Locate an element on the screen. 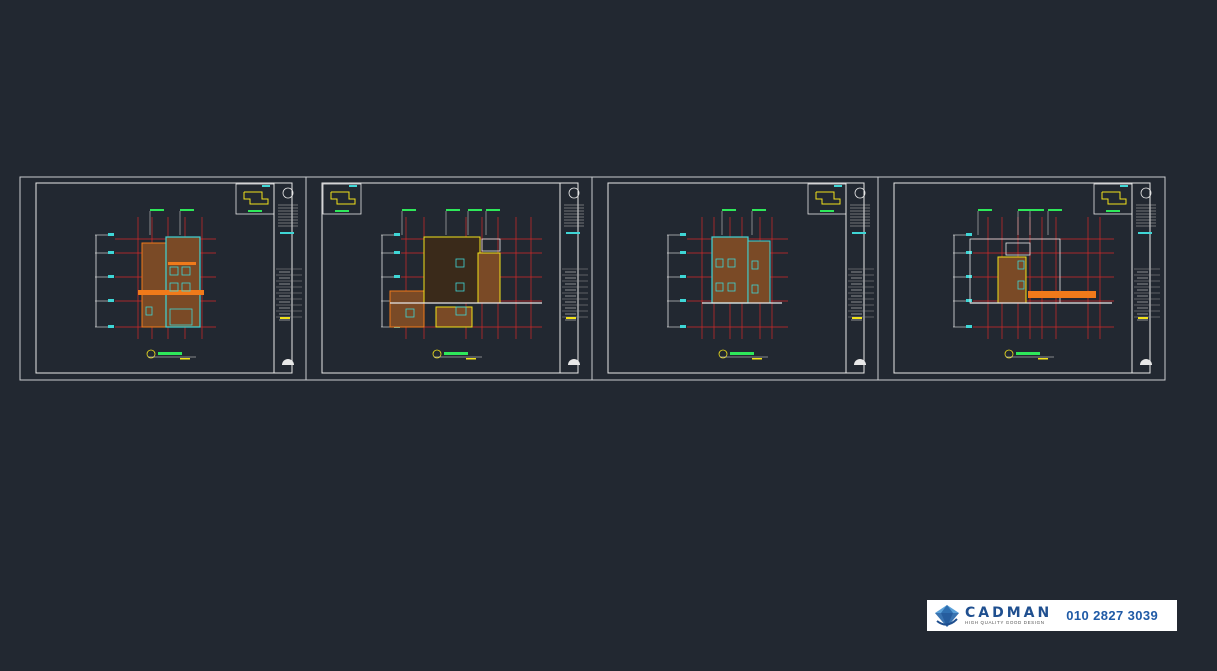 This screenshot has height=671, width=1217. railing is located at coordinates (491, 245).